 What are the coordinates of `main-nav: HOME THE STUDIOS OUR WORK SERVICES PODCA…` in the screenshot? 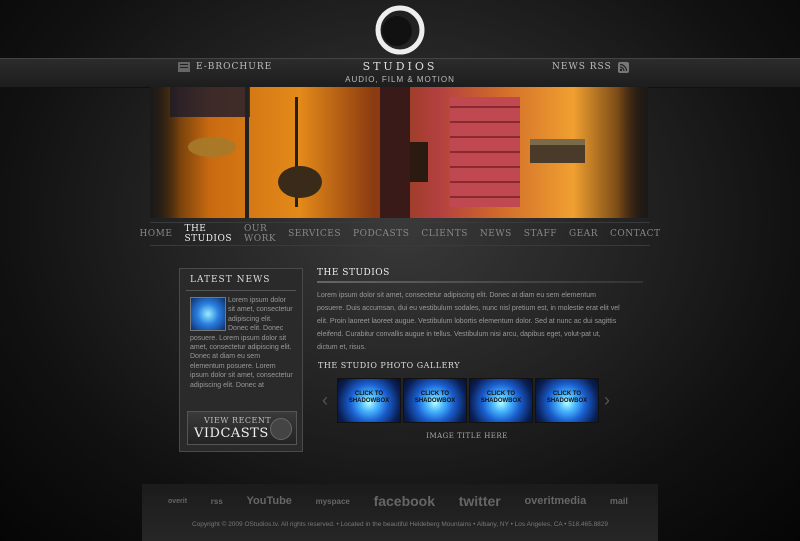 It's located at (399, 234).